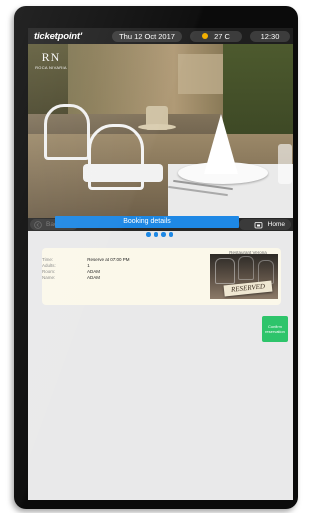 This screenshot has height=513, width=320. Describe the element at coordinates (51, 60) in the screenshot. I see `hotel-logo: RN ROCA NIVARIA` at that location.